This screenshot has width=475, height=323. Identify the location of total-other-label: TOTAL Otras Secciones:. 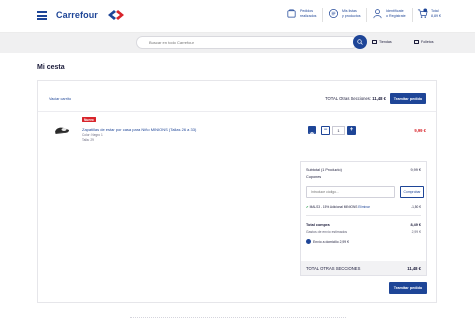
(348, 98).